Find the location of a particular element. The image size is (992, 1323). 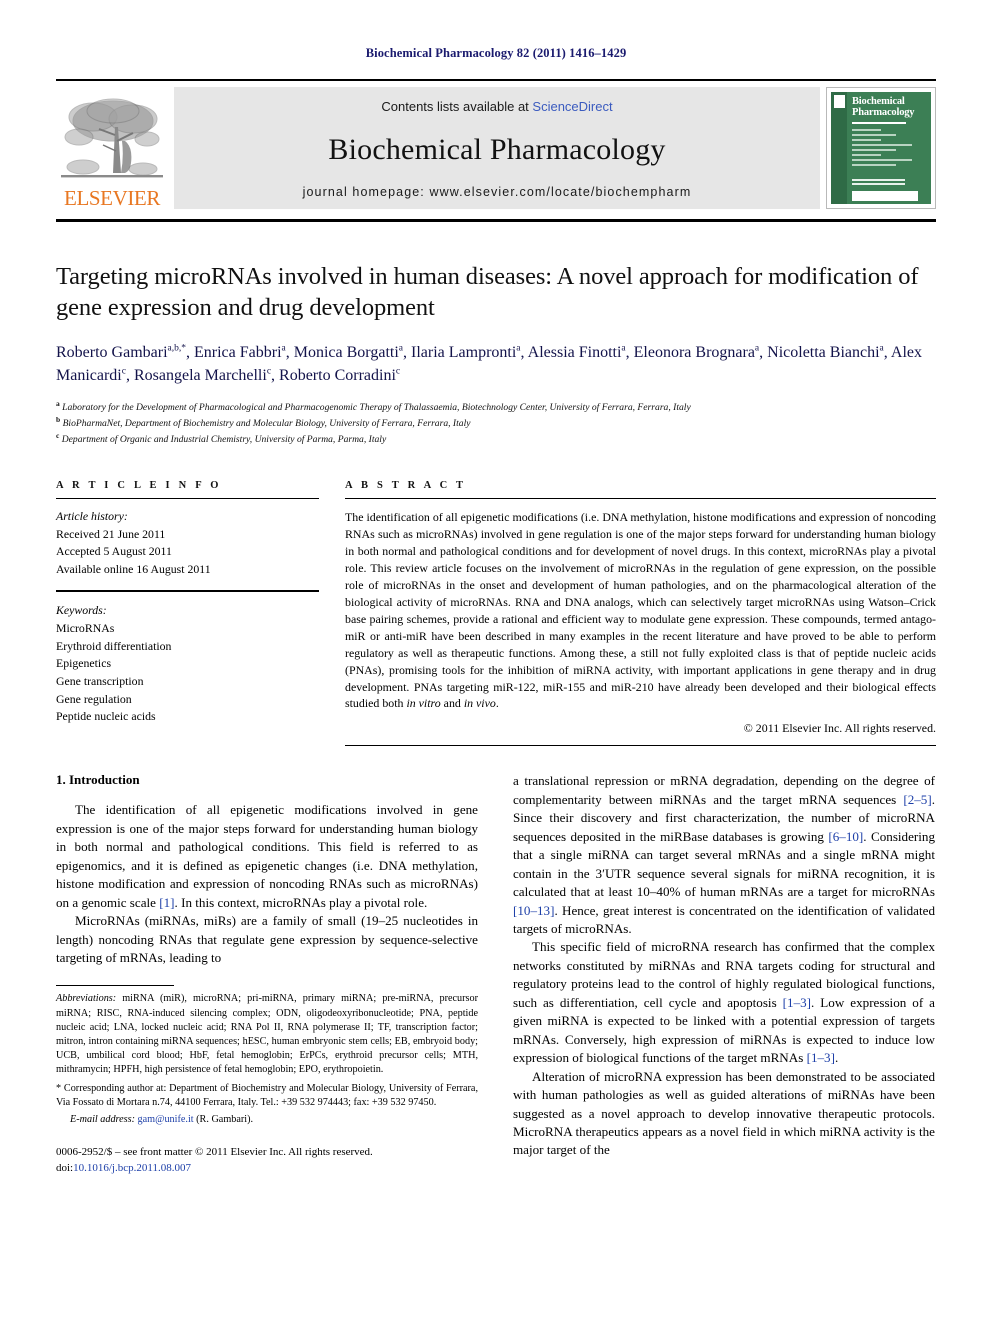

author-name: Eleonora Brognara is located at coordinates (694, 352).